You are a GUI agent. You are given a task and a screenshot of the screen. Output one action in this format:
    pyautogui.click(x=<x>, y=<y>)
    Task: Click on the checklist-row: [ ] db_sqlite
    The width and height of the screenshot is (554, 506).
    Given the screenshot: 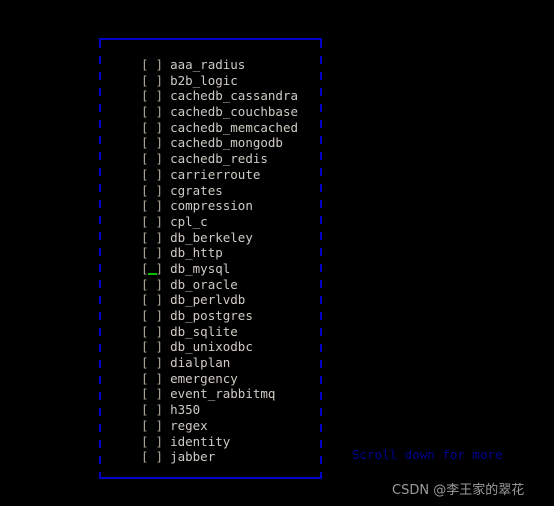 What is the action you would take?
    pyautogui.click(x=228, y=332)
    